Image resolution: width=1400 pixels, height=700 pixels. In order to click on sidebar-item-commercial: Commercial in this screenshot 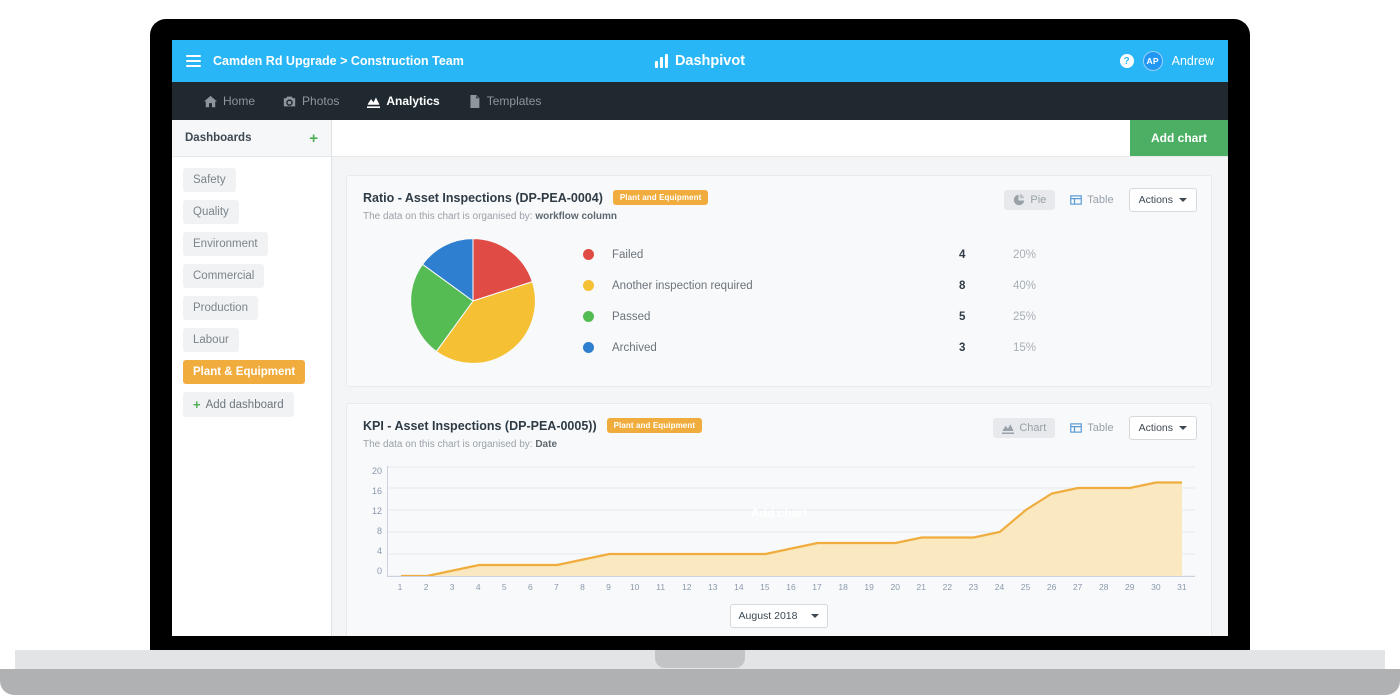, I will do `click(224, 276)`.